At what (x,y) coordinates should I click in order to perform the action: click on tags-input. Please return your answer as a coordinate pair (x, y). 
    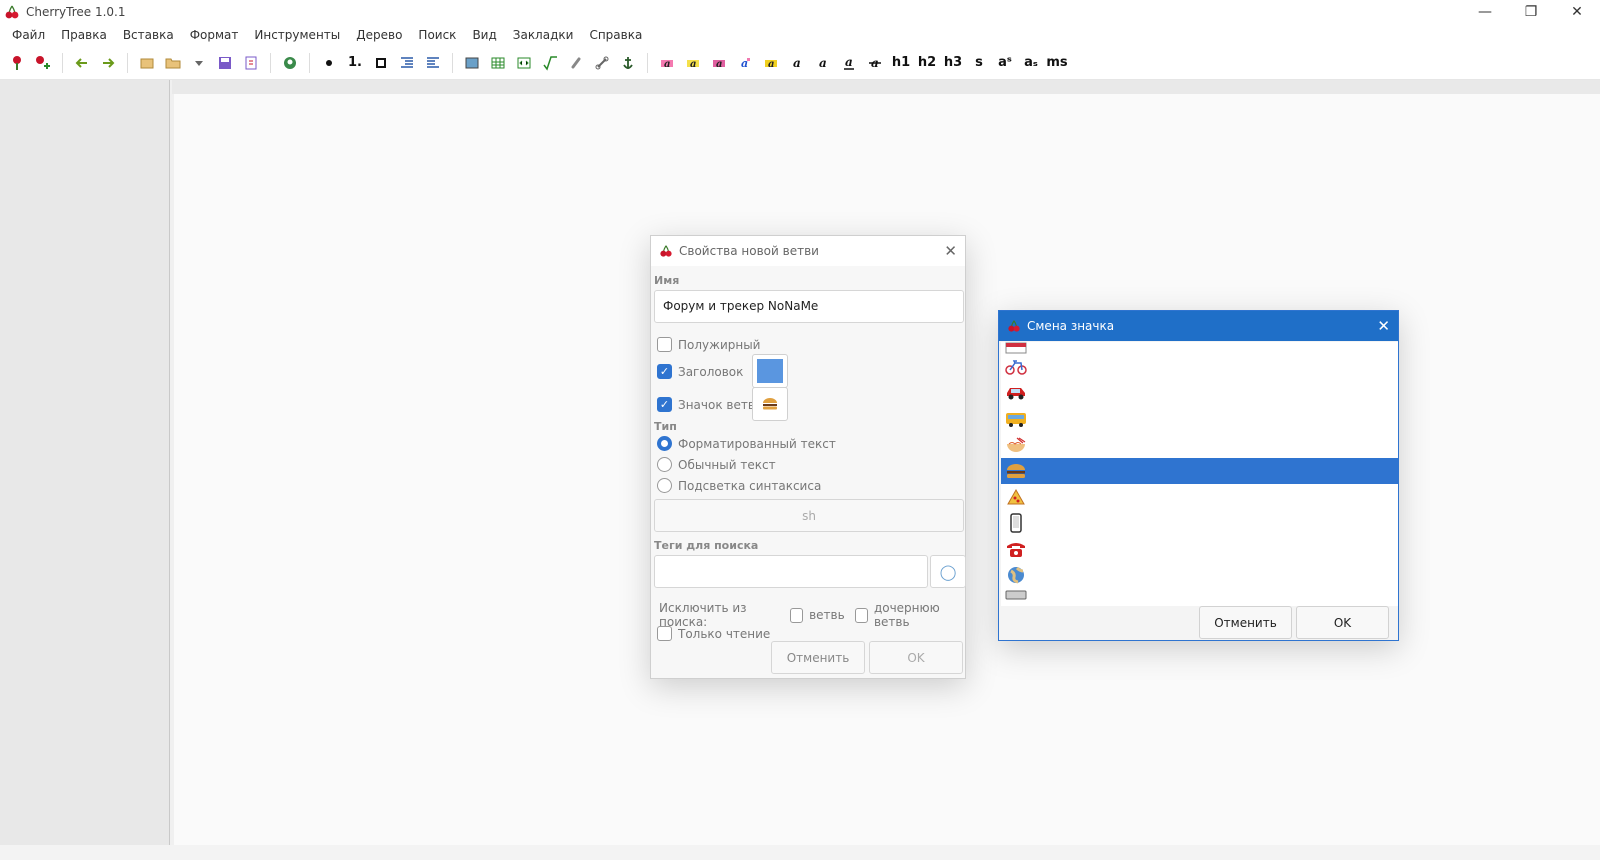
    Looking at the image, I should click on (791, 571).